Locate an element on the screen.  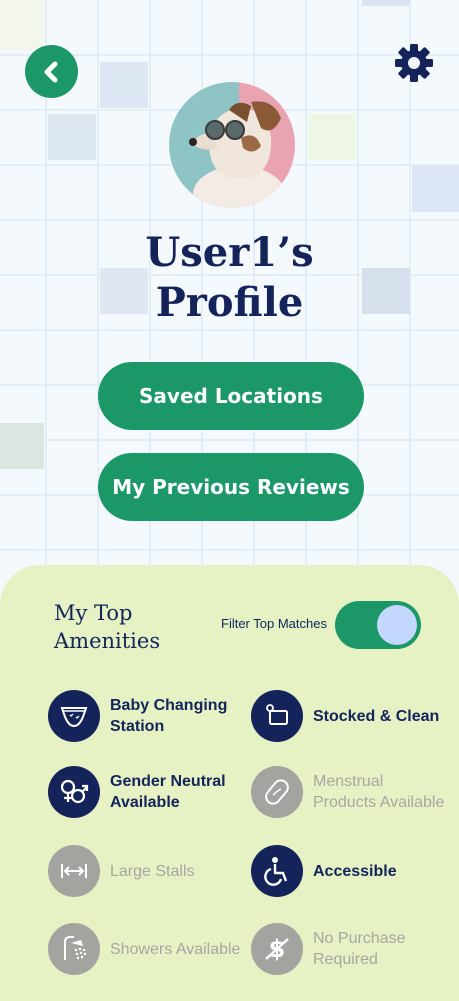
filter-label: Filter Top Matches is located at coordinates (274, 623).